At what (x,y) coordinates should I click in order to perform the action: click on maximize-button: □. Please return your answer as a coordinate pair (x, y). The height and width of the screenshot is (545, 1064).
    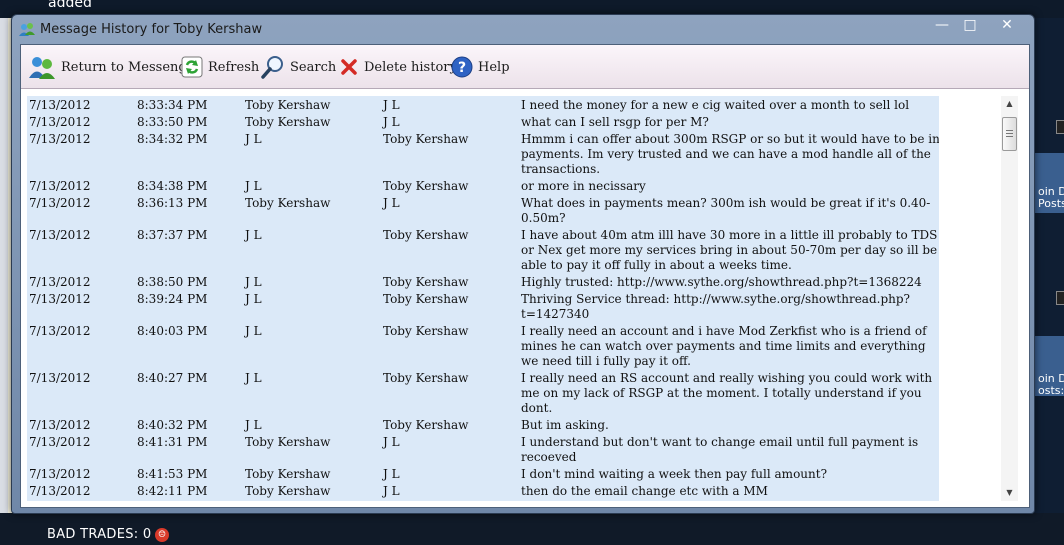
    Looking at the image, I should click on (970, 25).